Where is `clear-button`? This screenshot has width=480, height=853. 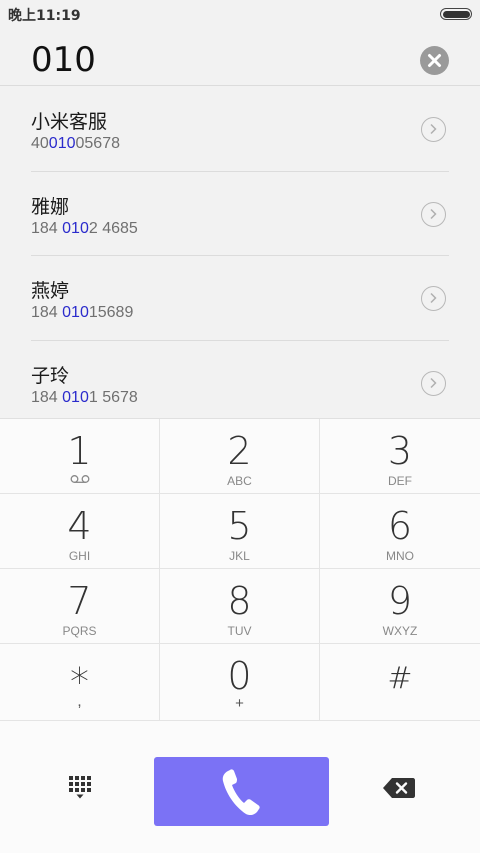 clear-button is located at coordinates (434, 60).